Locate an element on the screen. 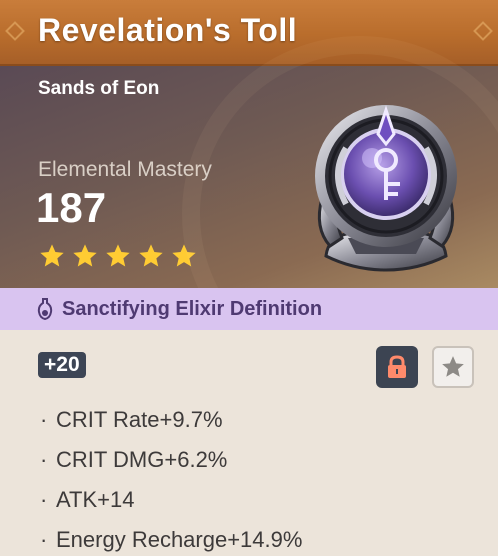 This screenshot has height=556, width=498. artifact-slot: Sands of Eon is located at coordinates (99, 88).